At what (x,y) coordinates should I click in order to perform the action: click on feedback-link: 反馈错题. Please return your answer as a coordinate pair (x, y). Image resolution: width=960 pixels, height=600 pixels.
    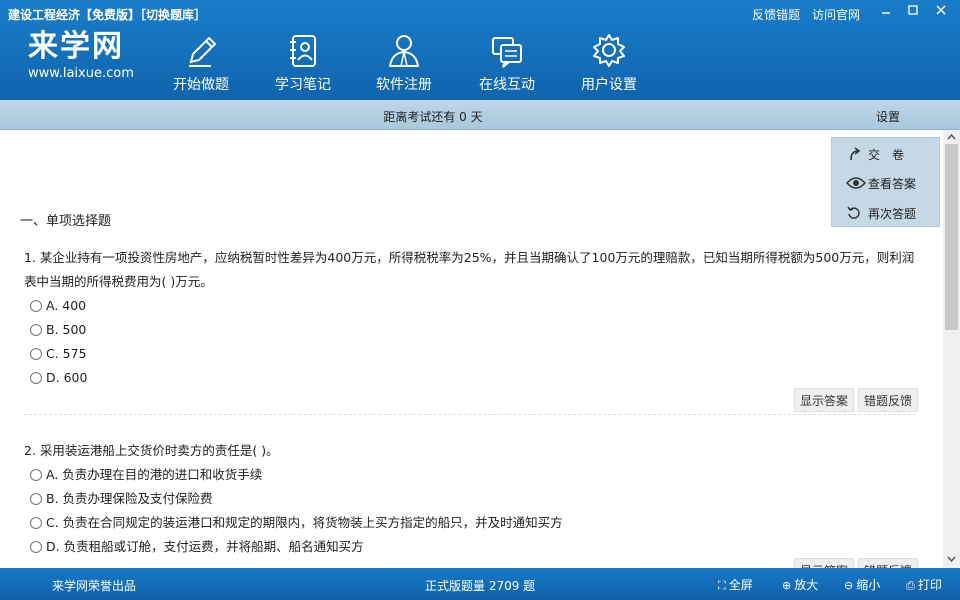
    Looking at the image, I should click on (776, 15).